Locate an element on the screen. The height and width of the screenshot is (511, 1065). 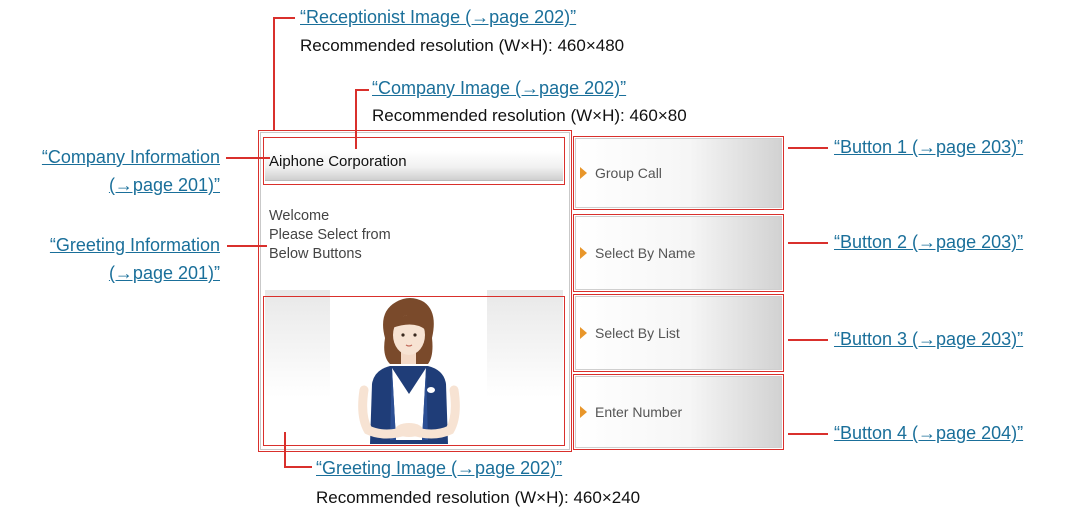
receptionist-callout-line-h is located at coordinates (284, 18).